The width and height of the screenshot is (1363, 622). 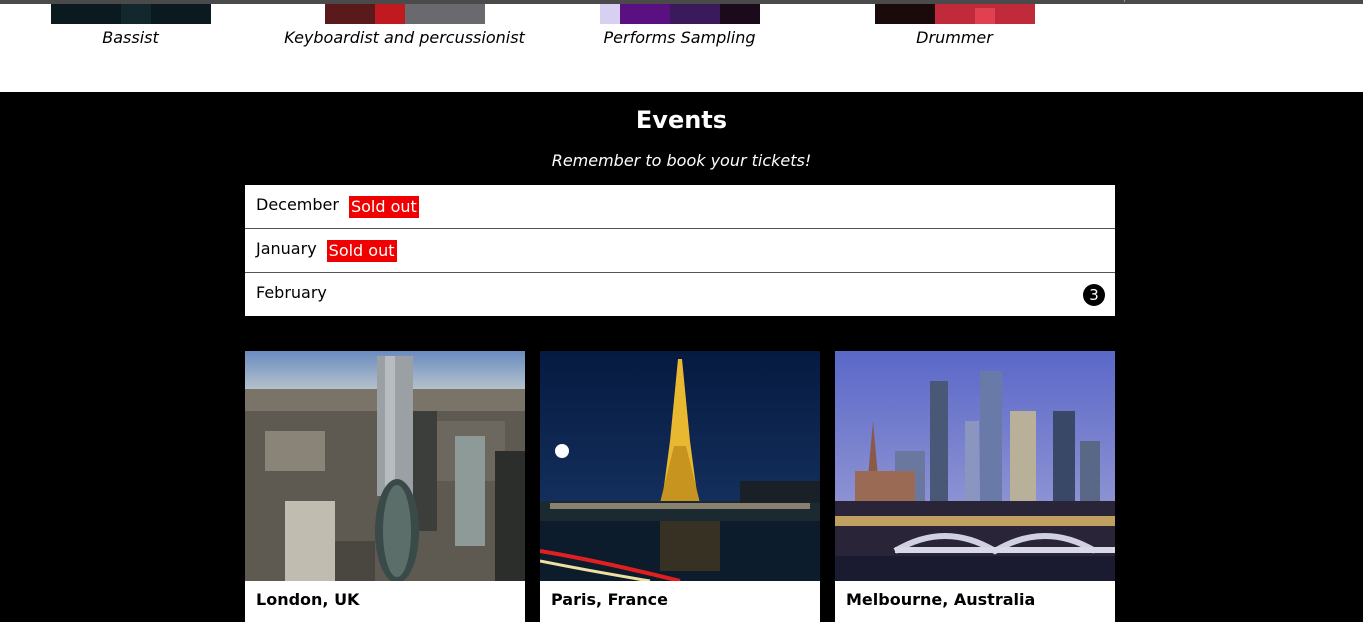 What do you see at coordinates (680, 294) in the screenshot?
I see `month-row-february: February 3` at bounding box center [680, 294].